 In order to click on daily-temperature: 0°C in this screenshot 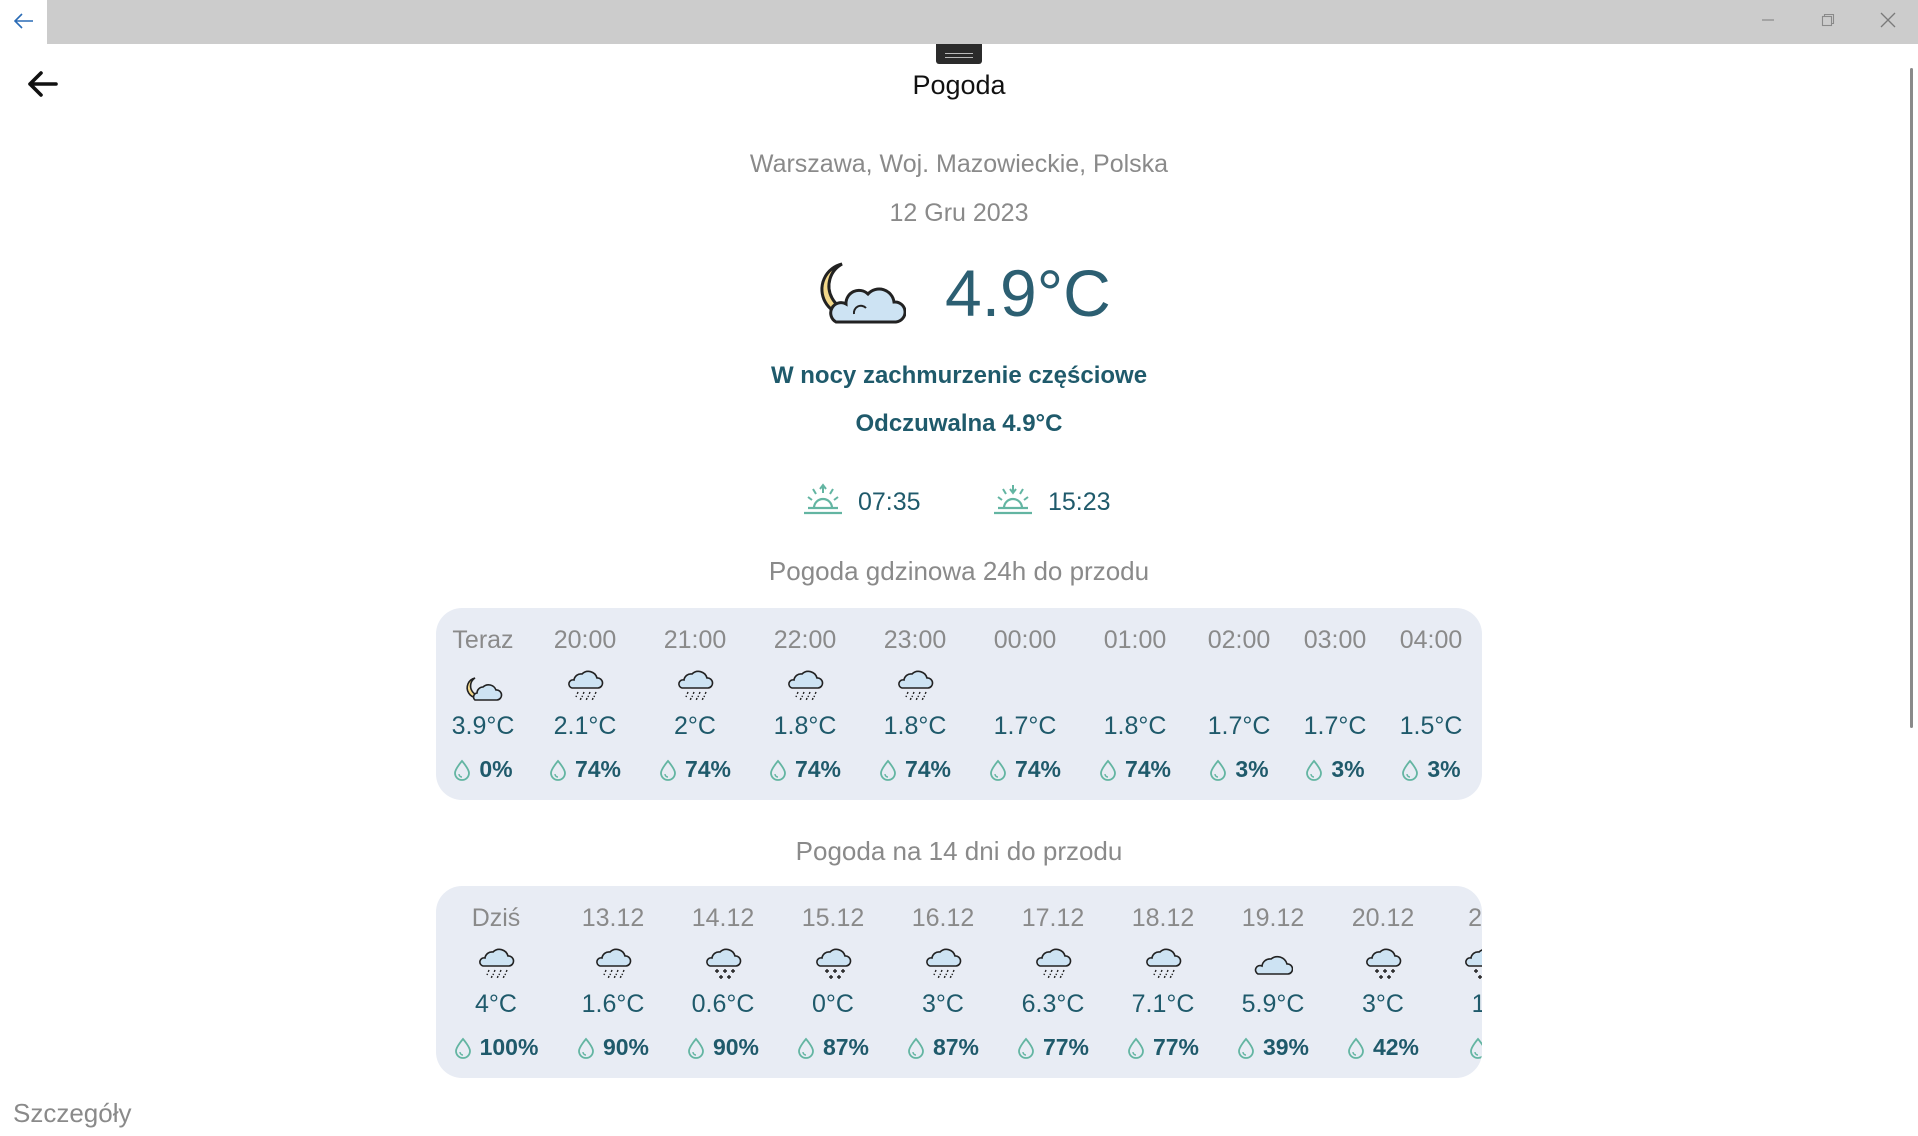, I will do `click(833, 1004)`.